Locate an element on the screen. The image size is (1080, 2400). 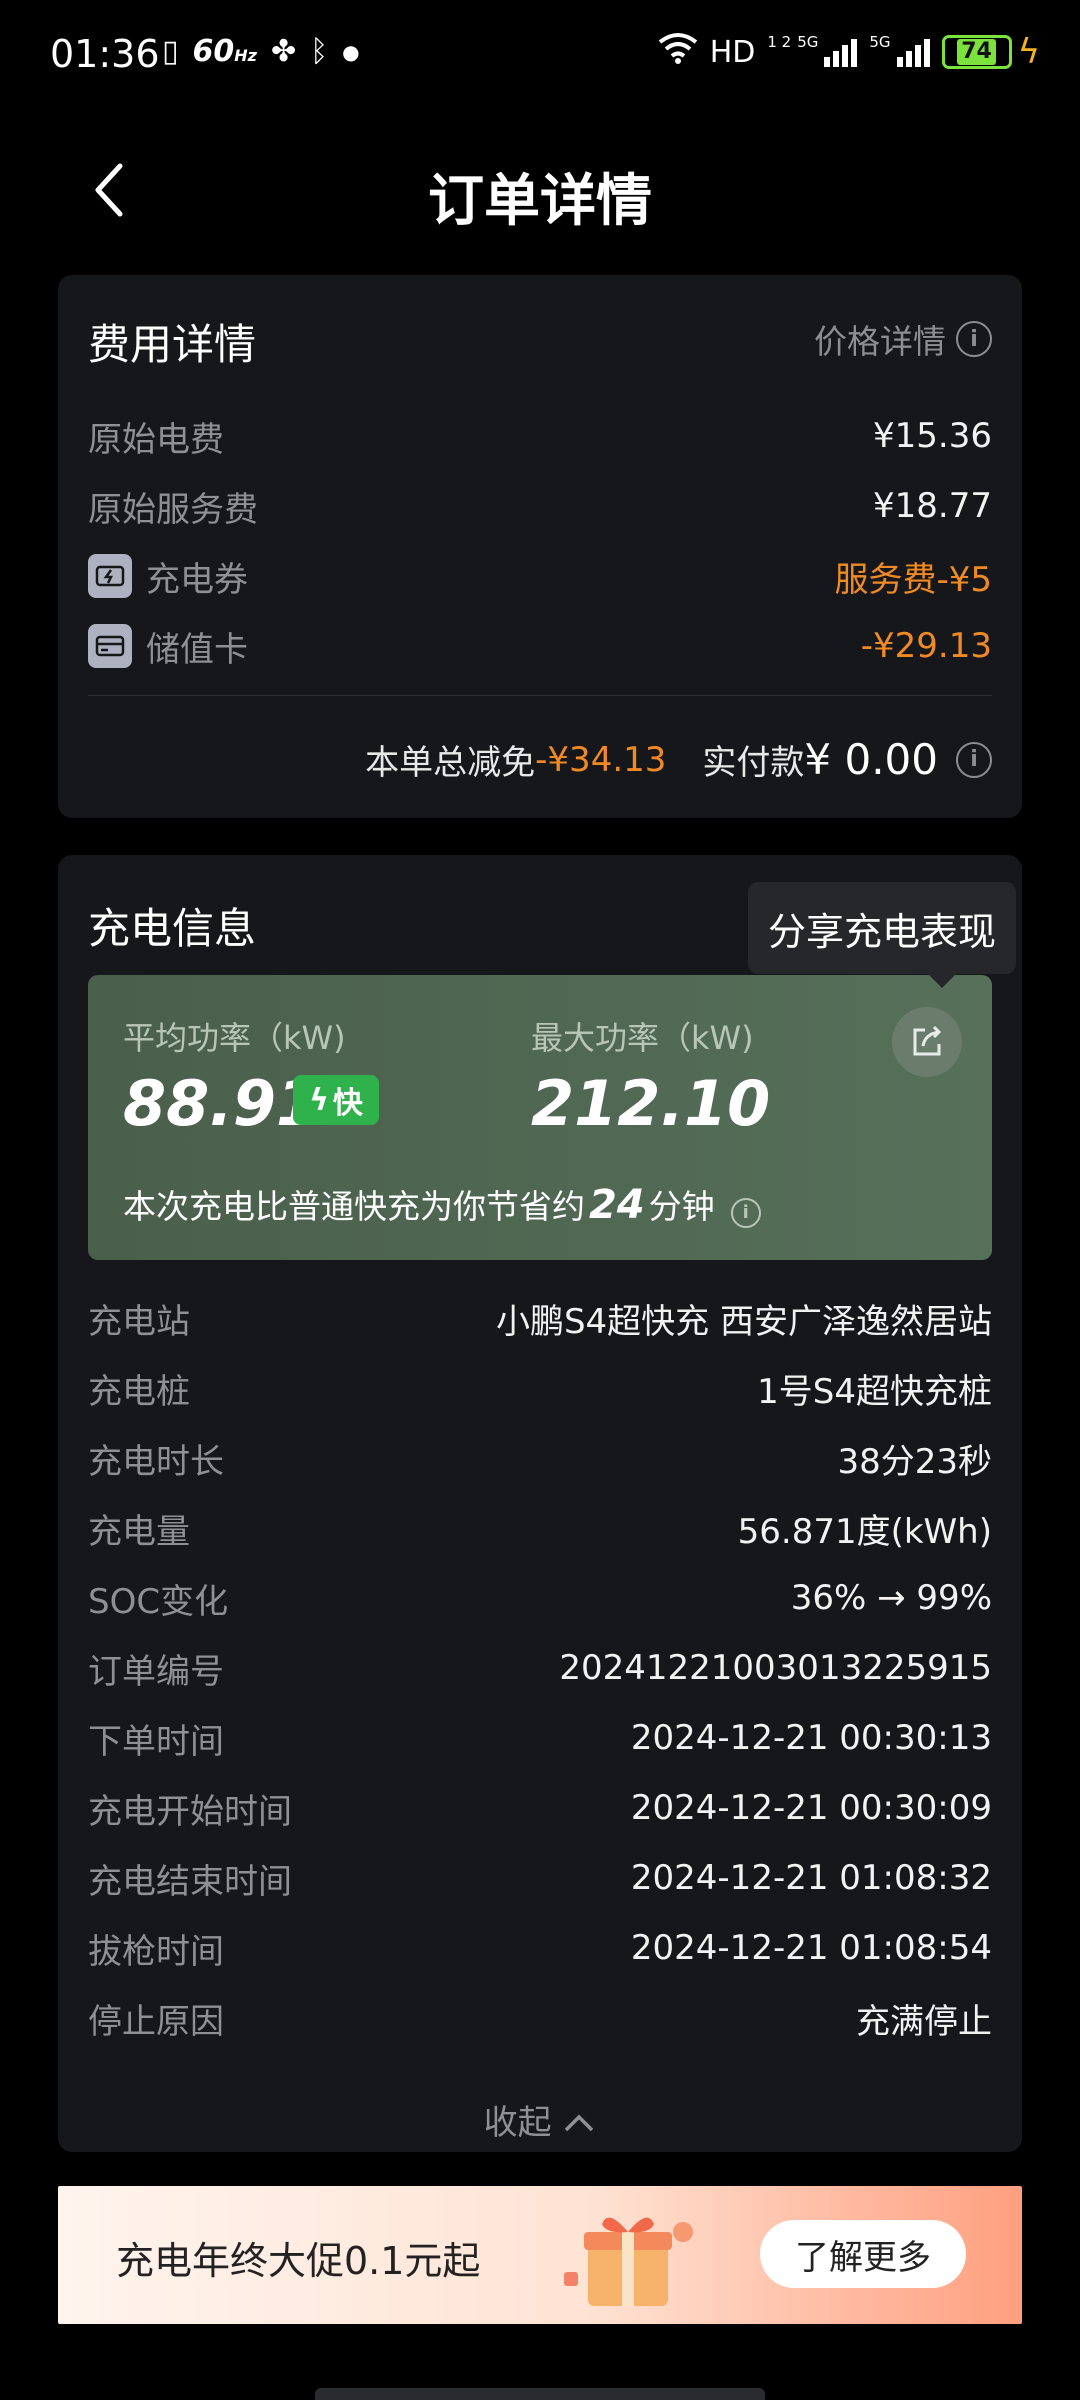
charge-row-label: 充电桩 is located at coordinates (139, 1391).